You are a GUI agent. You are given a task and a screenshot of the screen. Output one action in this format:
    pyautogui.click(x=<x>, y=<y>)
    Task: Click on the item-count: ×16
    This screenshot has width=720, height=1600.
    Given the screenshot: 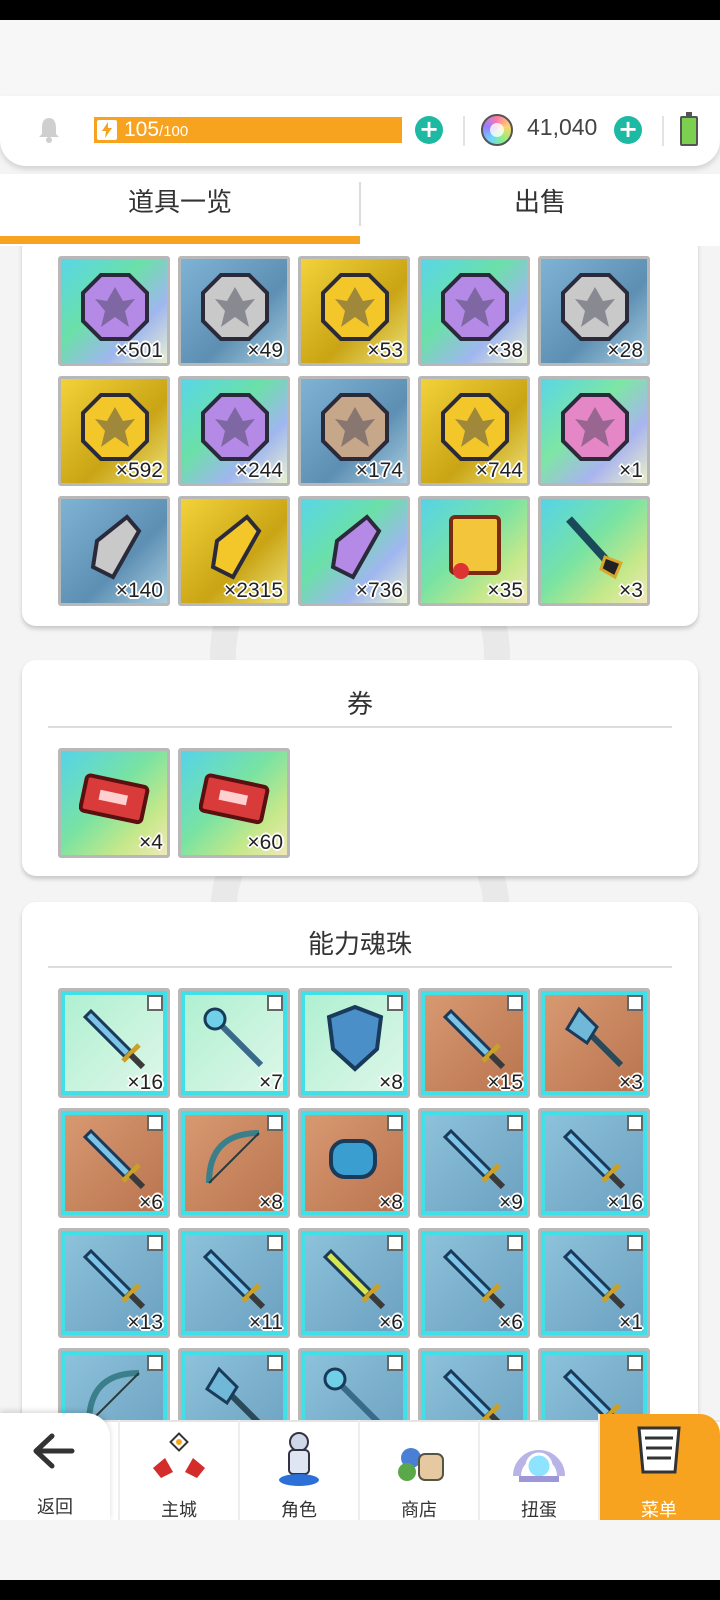 What is the action you would take?
    pyautogui.click(x=145, y=1082)
    